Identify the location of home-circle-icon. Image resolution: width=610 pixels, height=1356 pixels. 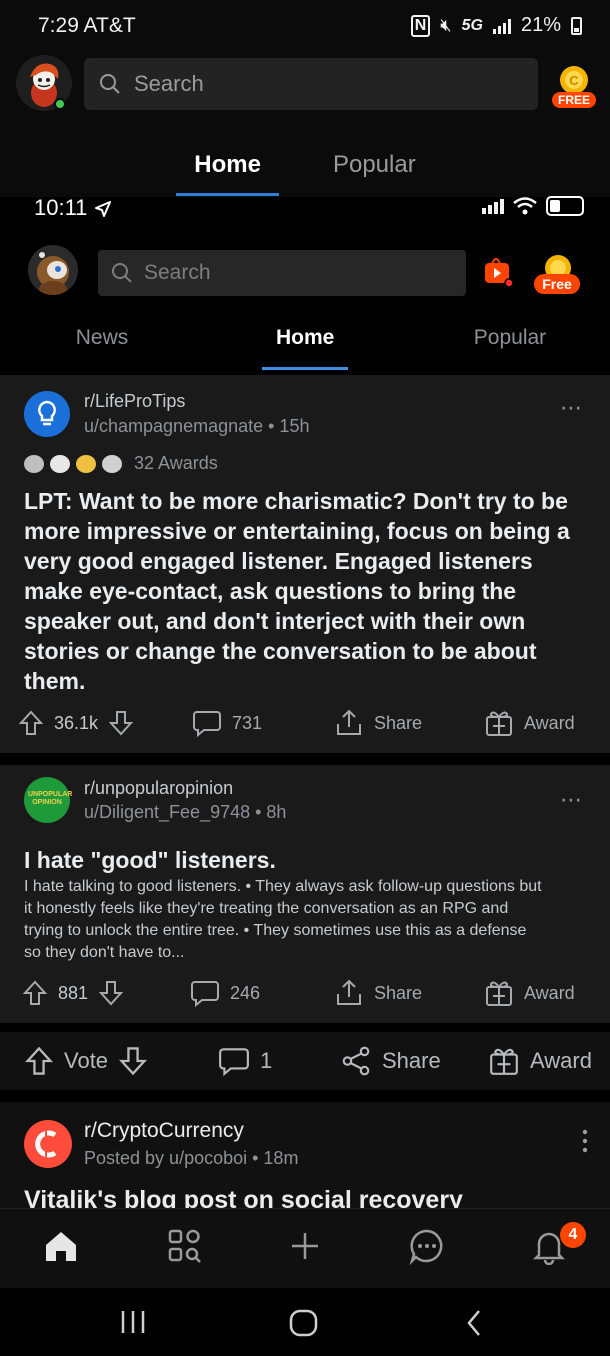
(303, 1323).